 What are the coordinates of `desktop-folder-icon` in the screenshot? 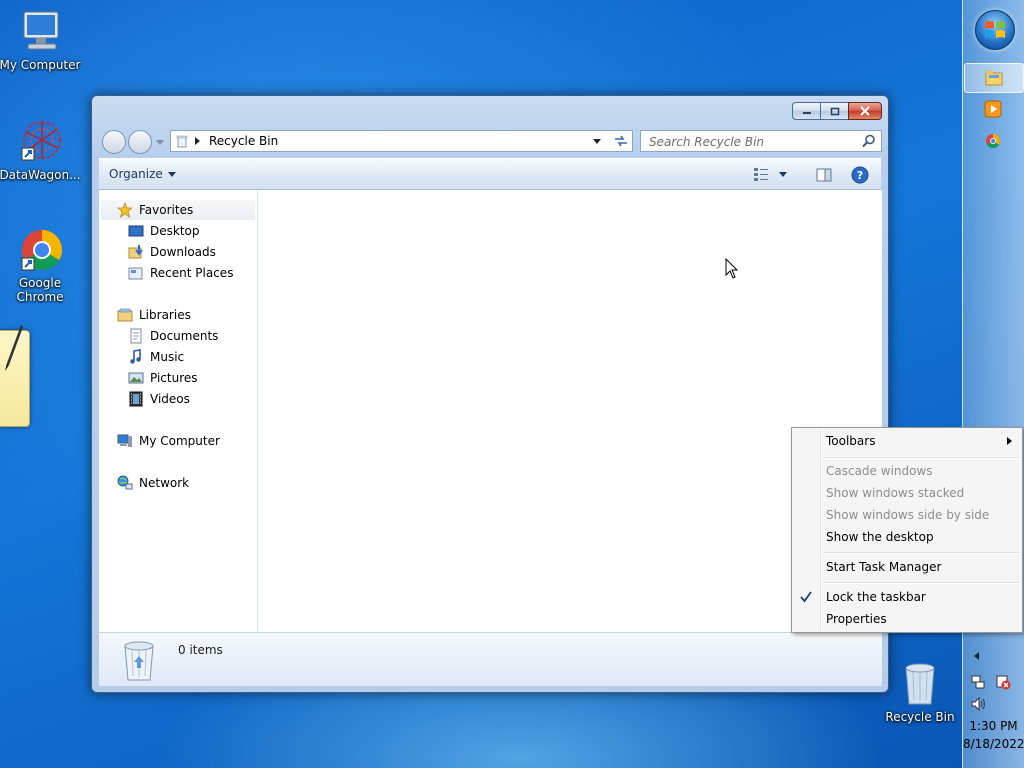 It's located at (136, 231).